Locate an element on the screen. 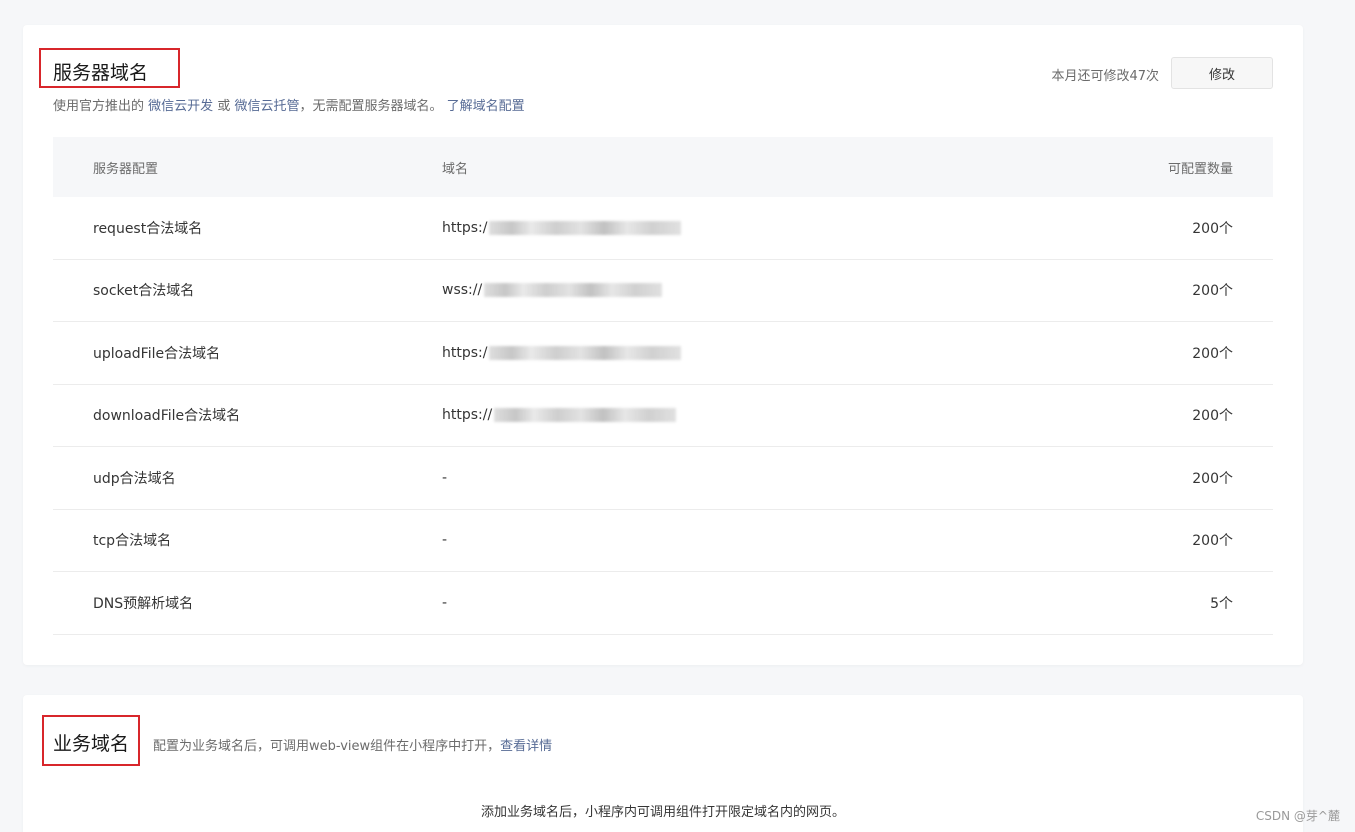 The height and width of the screenshot is (832, 1355). table-row: tcp合法域名 - 200个 is located at coordinates (663, 541).